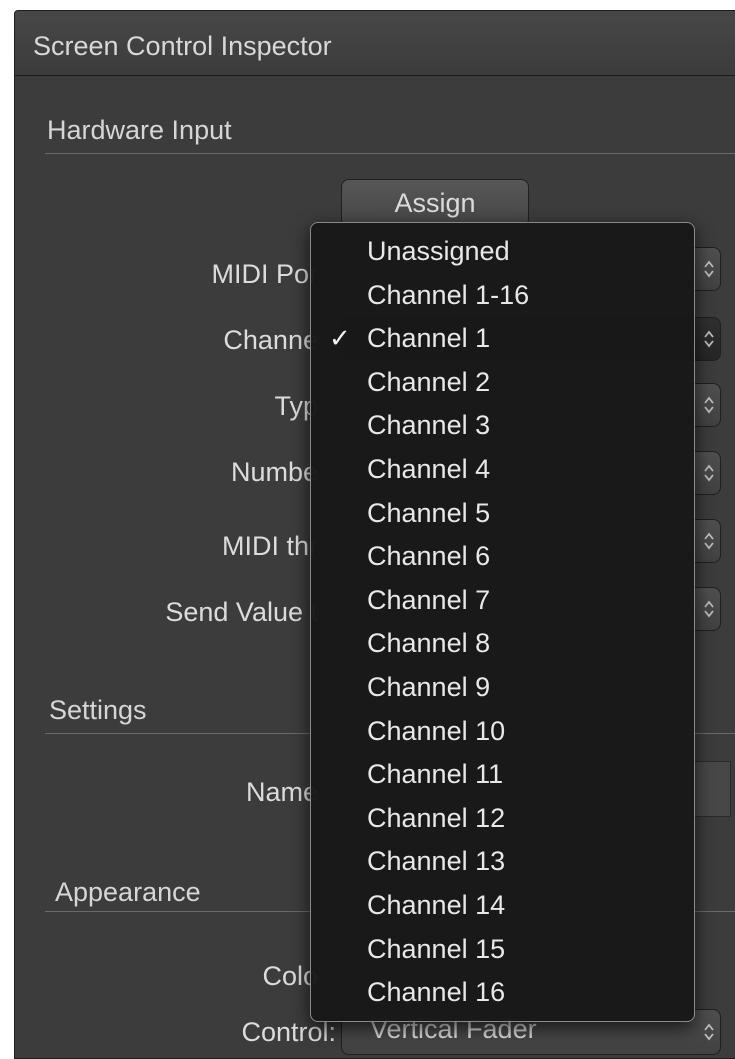 The width and height of the screenshot is (735, 1059). I want to click on menu-item-label: Channel 9, so click(429, 687).